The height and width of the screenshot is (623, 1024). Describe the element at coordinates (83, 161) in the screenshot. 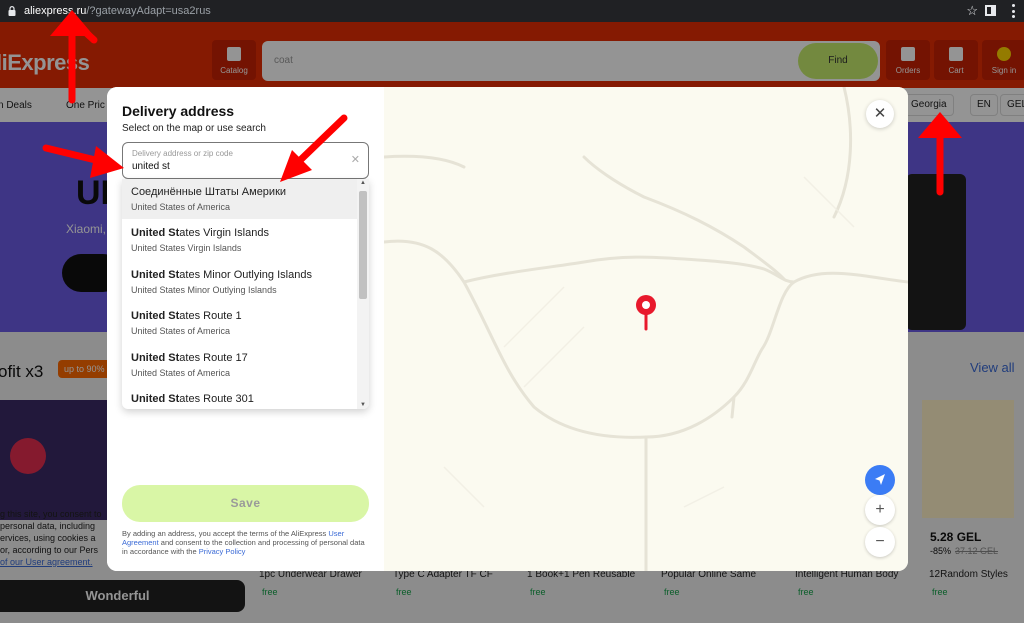

I see `arrow-right-input-icon` at that location.